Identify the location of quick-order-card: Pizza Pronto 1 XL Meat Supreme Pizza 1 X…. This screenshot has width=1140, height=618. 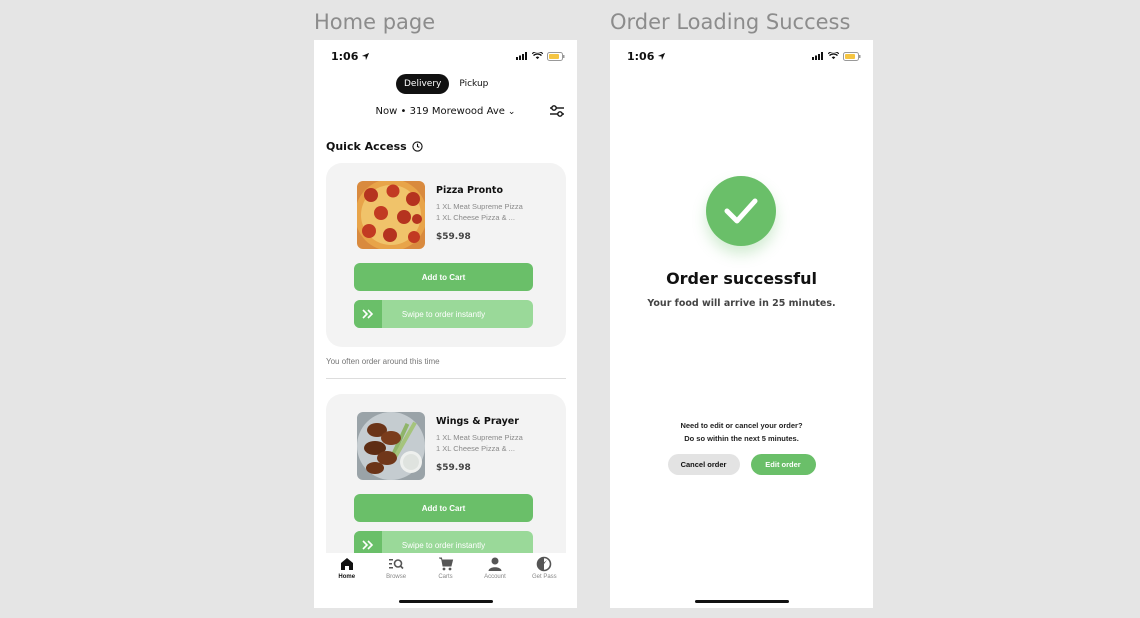
(446, 255).